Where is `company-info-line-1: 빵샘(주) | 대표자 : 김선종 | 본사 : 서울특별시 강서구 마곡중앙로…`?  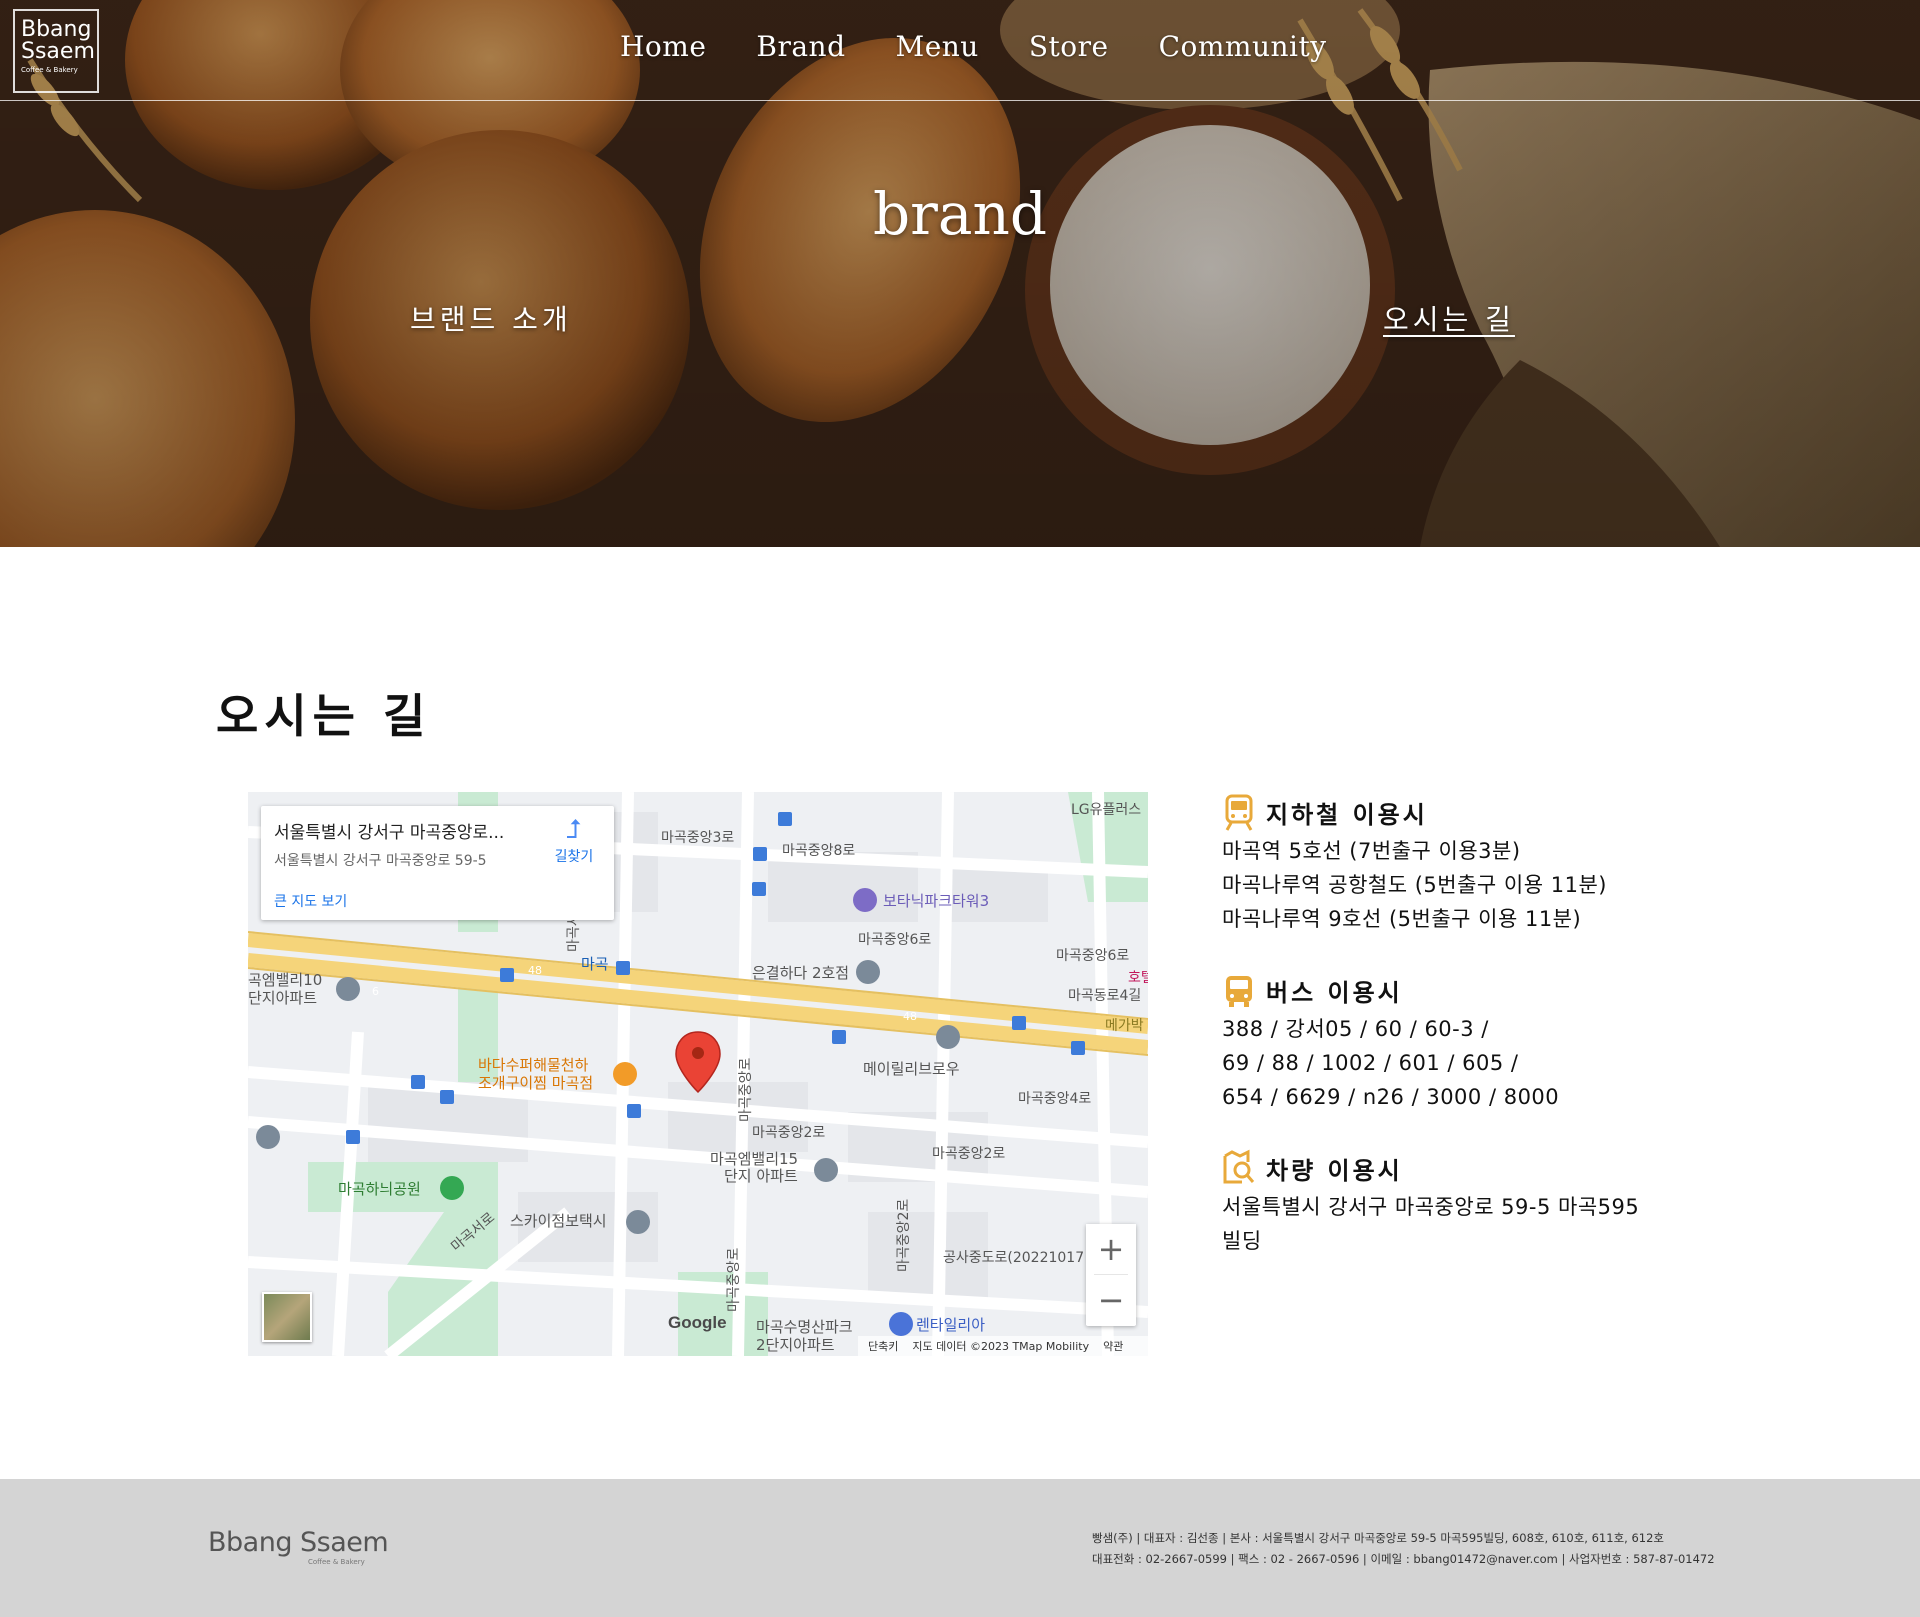 company-info-line-1: 빵샘(주) | 대표자 : 김선종 | 본사 : 서울특별시 강서구 마곡중앙로… is located at coordinates (1378, 1538).